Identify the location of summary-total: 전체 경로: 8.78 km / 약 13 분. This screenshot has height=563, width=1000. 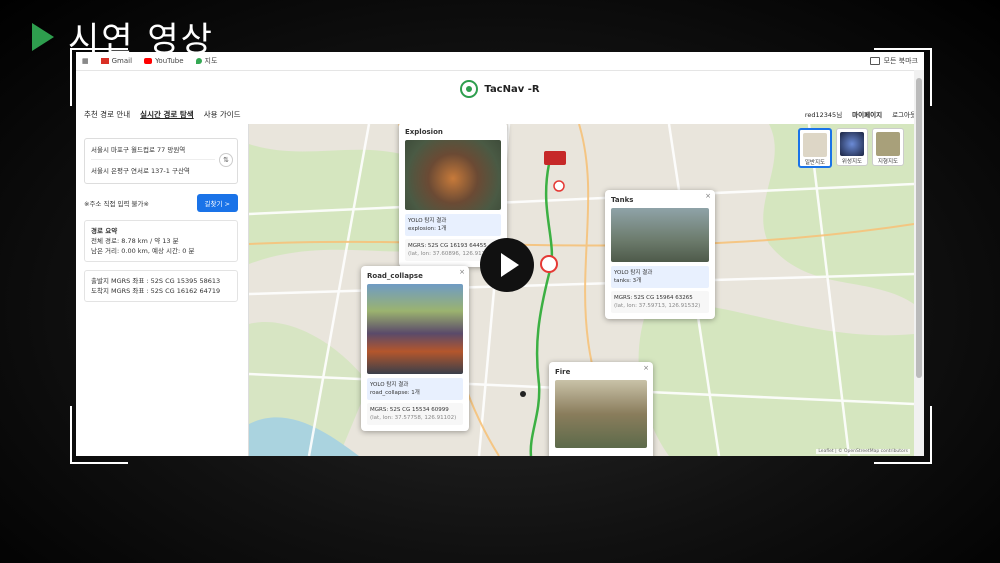
(135, 241).